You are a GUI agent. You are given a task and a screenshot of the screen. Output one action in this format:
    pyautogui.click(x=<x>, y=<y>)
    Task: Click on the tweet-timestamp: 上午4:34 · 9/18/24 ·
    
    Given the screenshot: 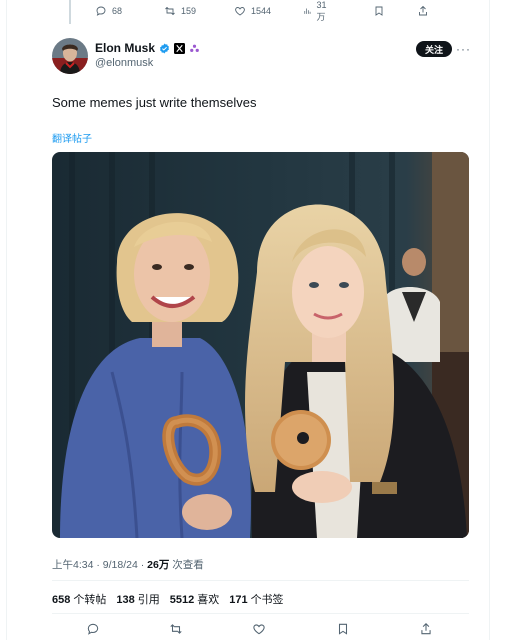 What is the action you would take?
    pyautogui.click(x=99, y=565)
    